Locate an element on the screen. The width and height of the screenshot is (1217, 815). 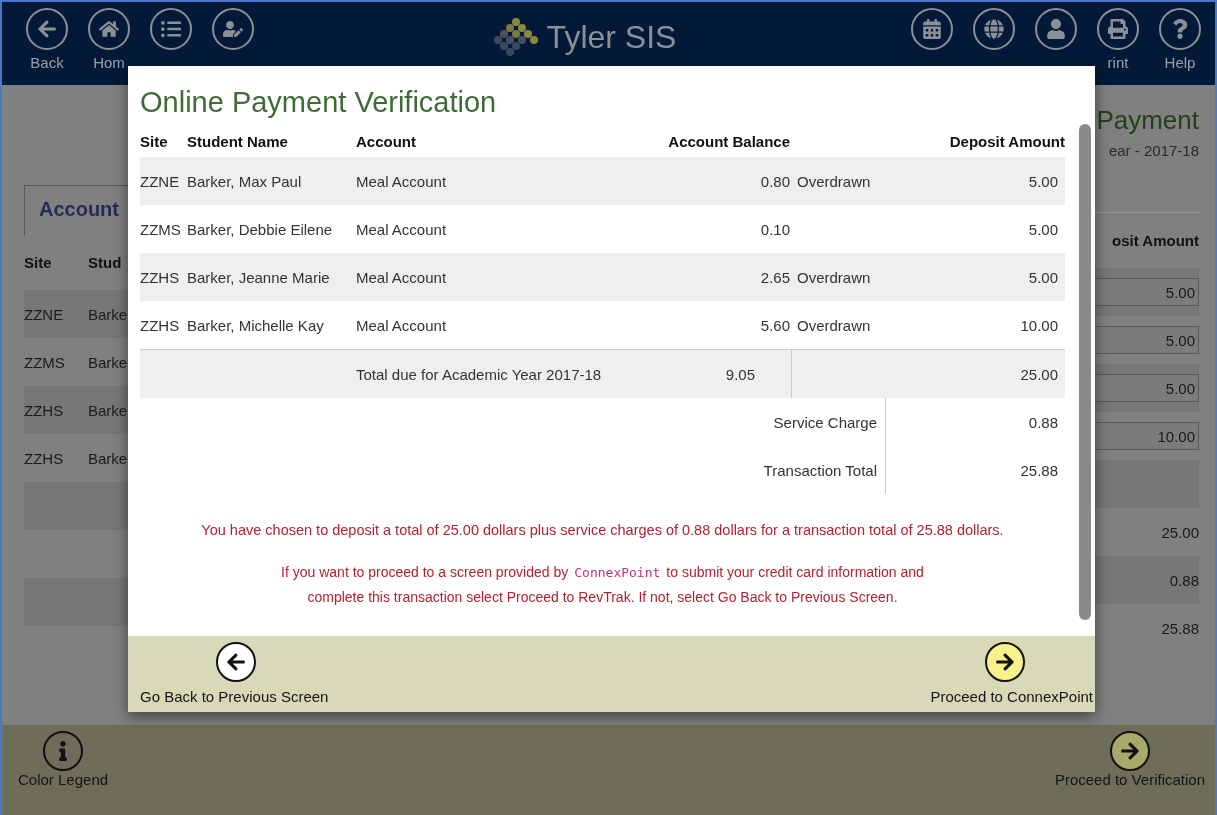
total-value: 0.88 is located at coordinates (1184, 580).